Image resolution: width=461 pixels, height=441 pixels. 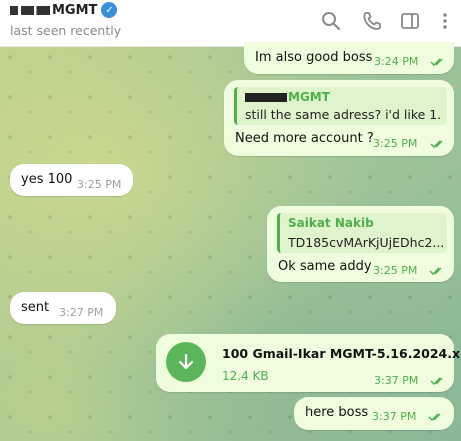 I want to click on message-text: Need more account ?, so click(x=304, y=138).